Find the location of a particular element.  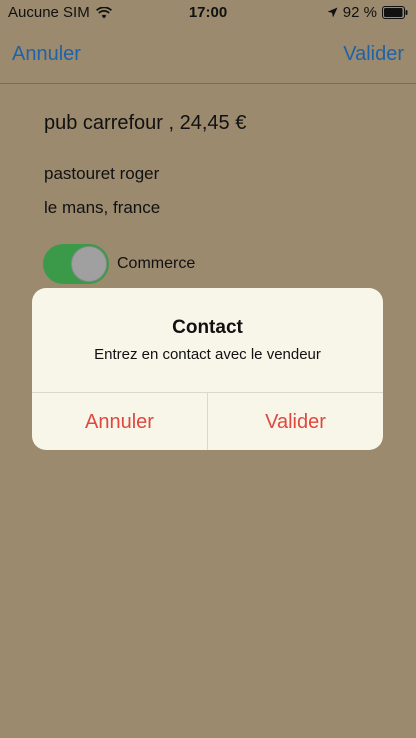

alert-message: Entrez en contact avec le vendeur is located at coordinates (207, 354).